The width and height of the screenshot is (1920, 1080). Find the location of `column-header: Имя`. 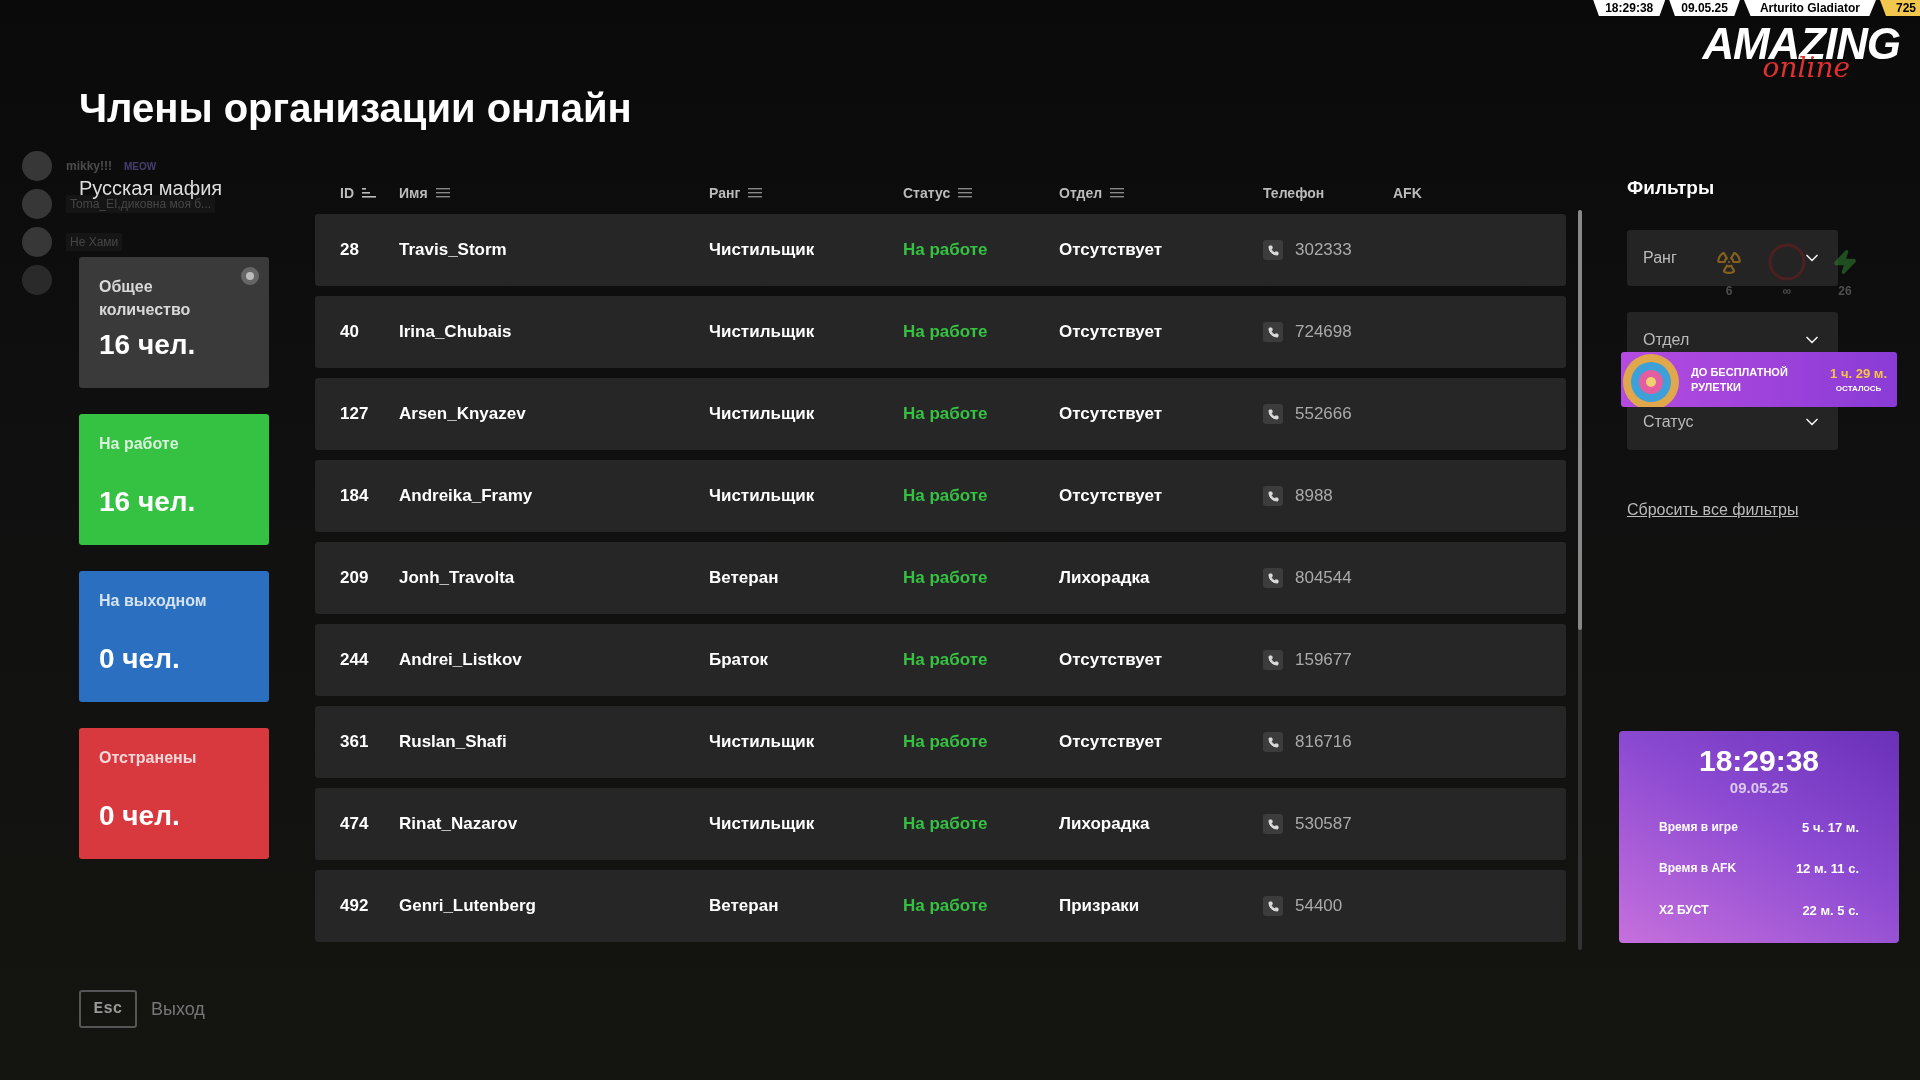

column-header: Имя is located at coordinates (413, 193).